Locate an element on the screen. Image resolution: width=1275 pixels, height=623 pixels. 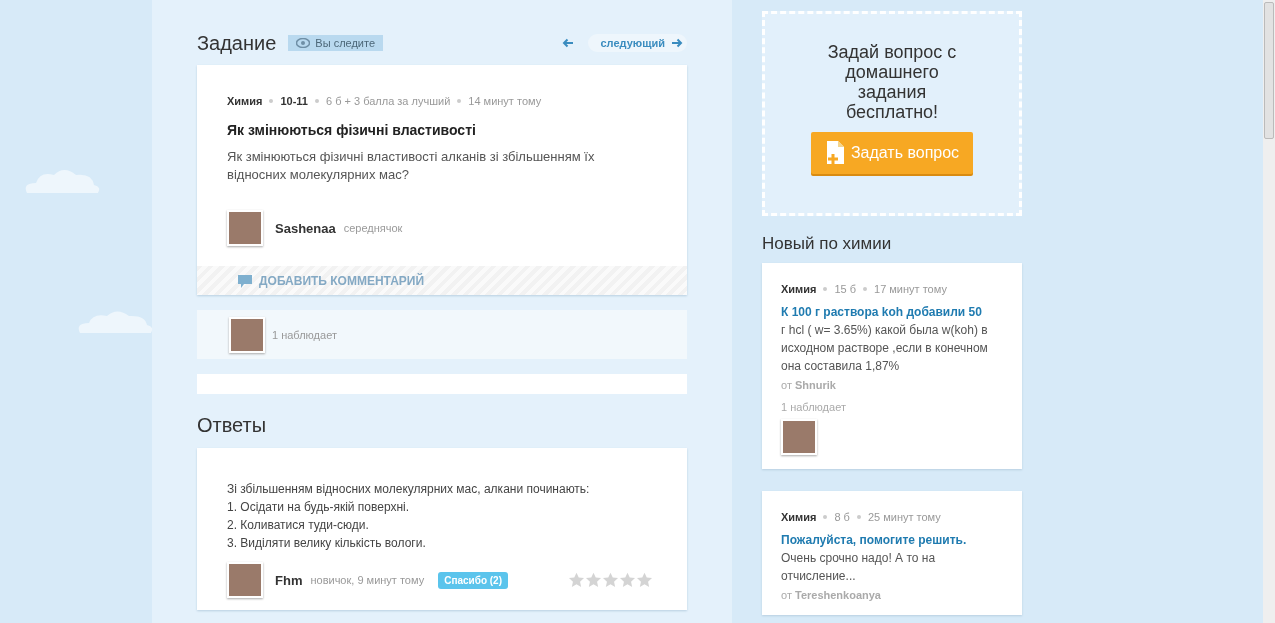
points-label: 8 б is located at coordinates (842, 517).